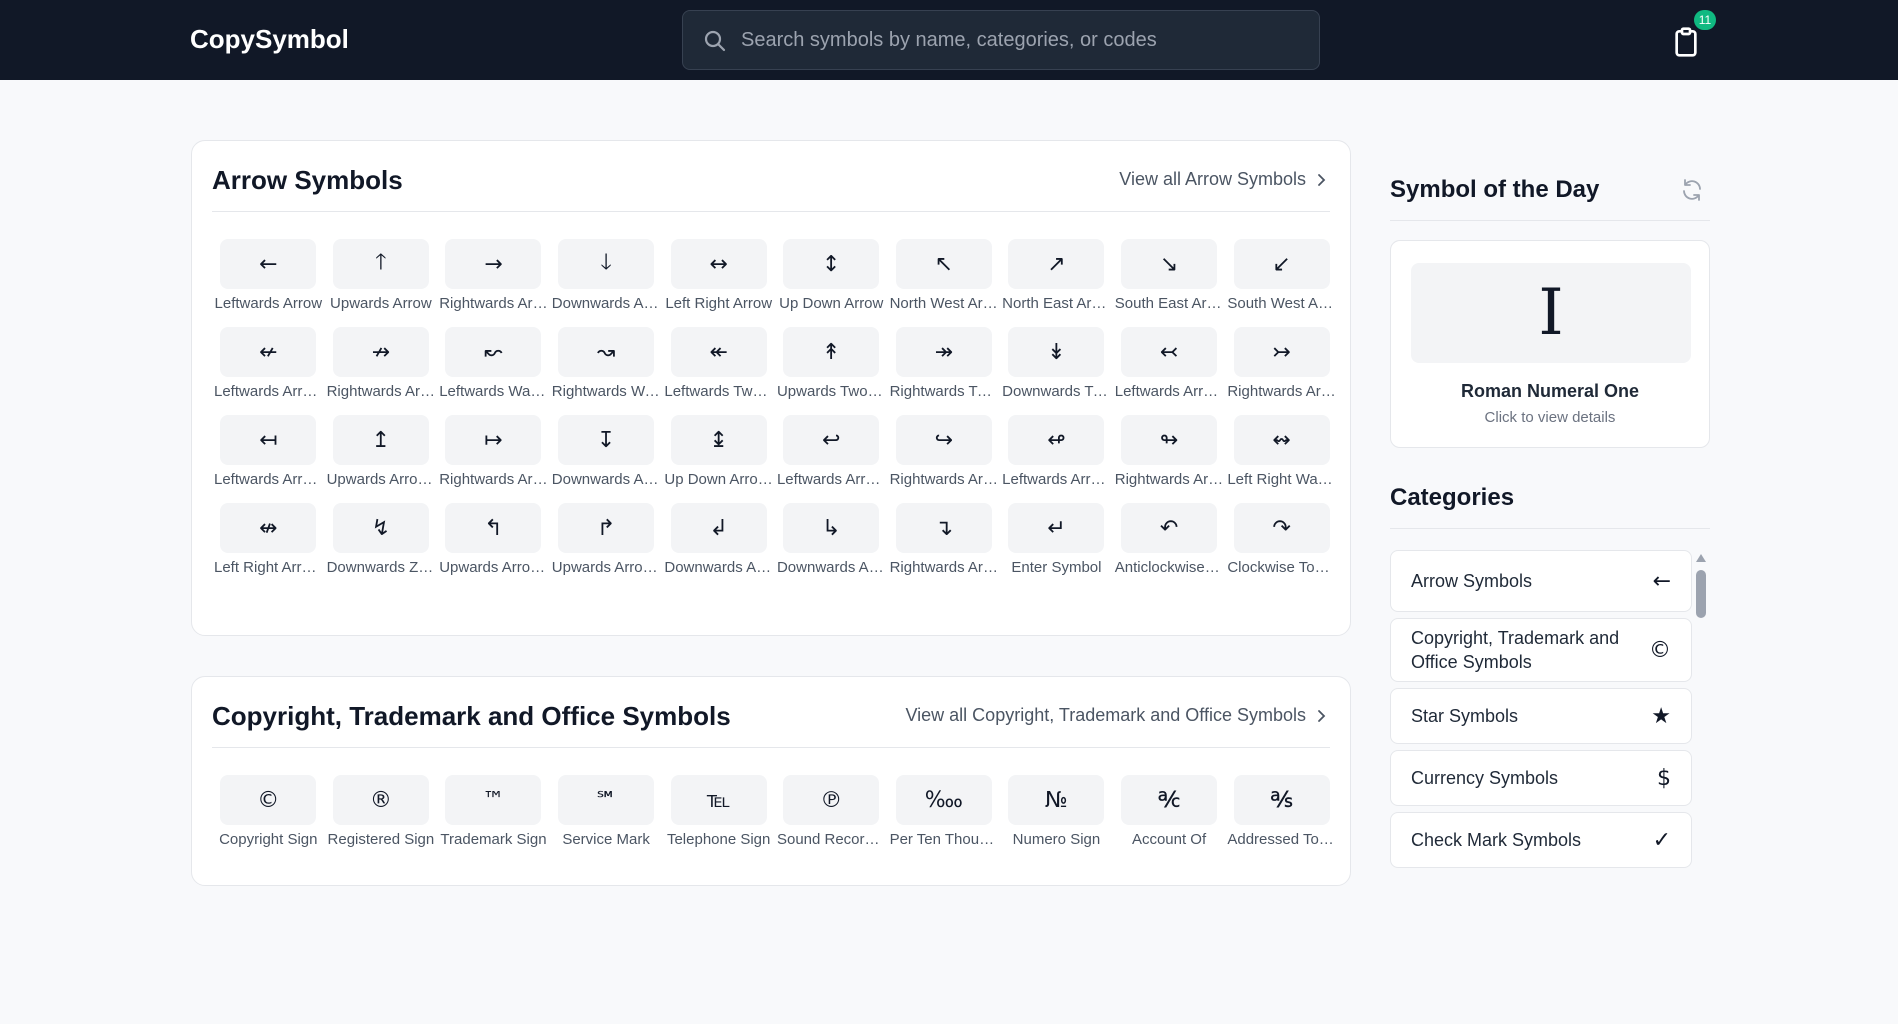  I want to click on symbol-card: ↟ Upwards Two Headed Arrow, so click(831, 363).